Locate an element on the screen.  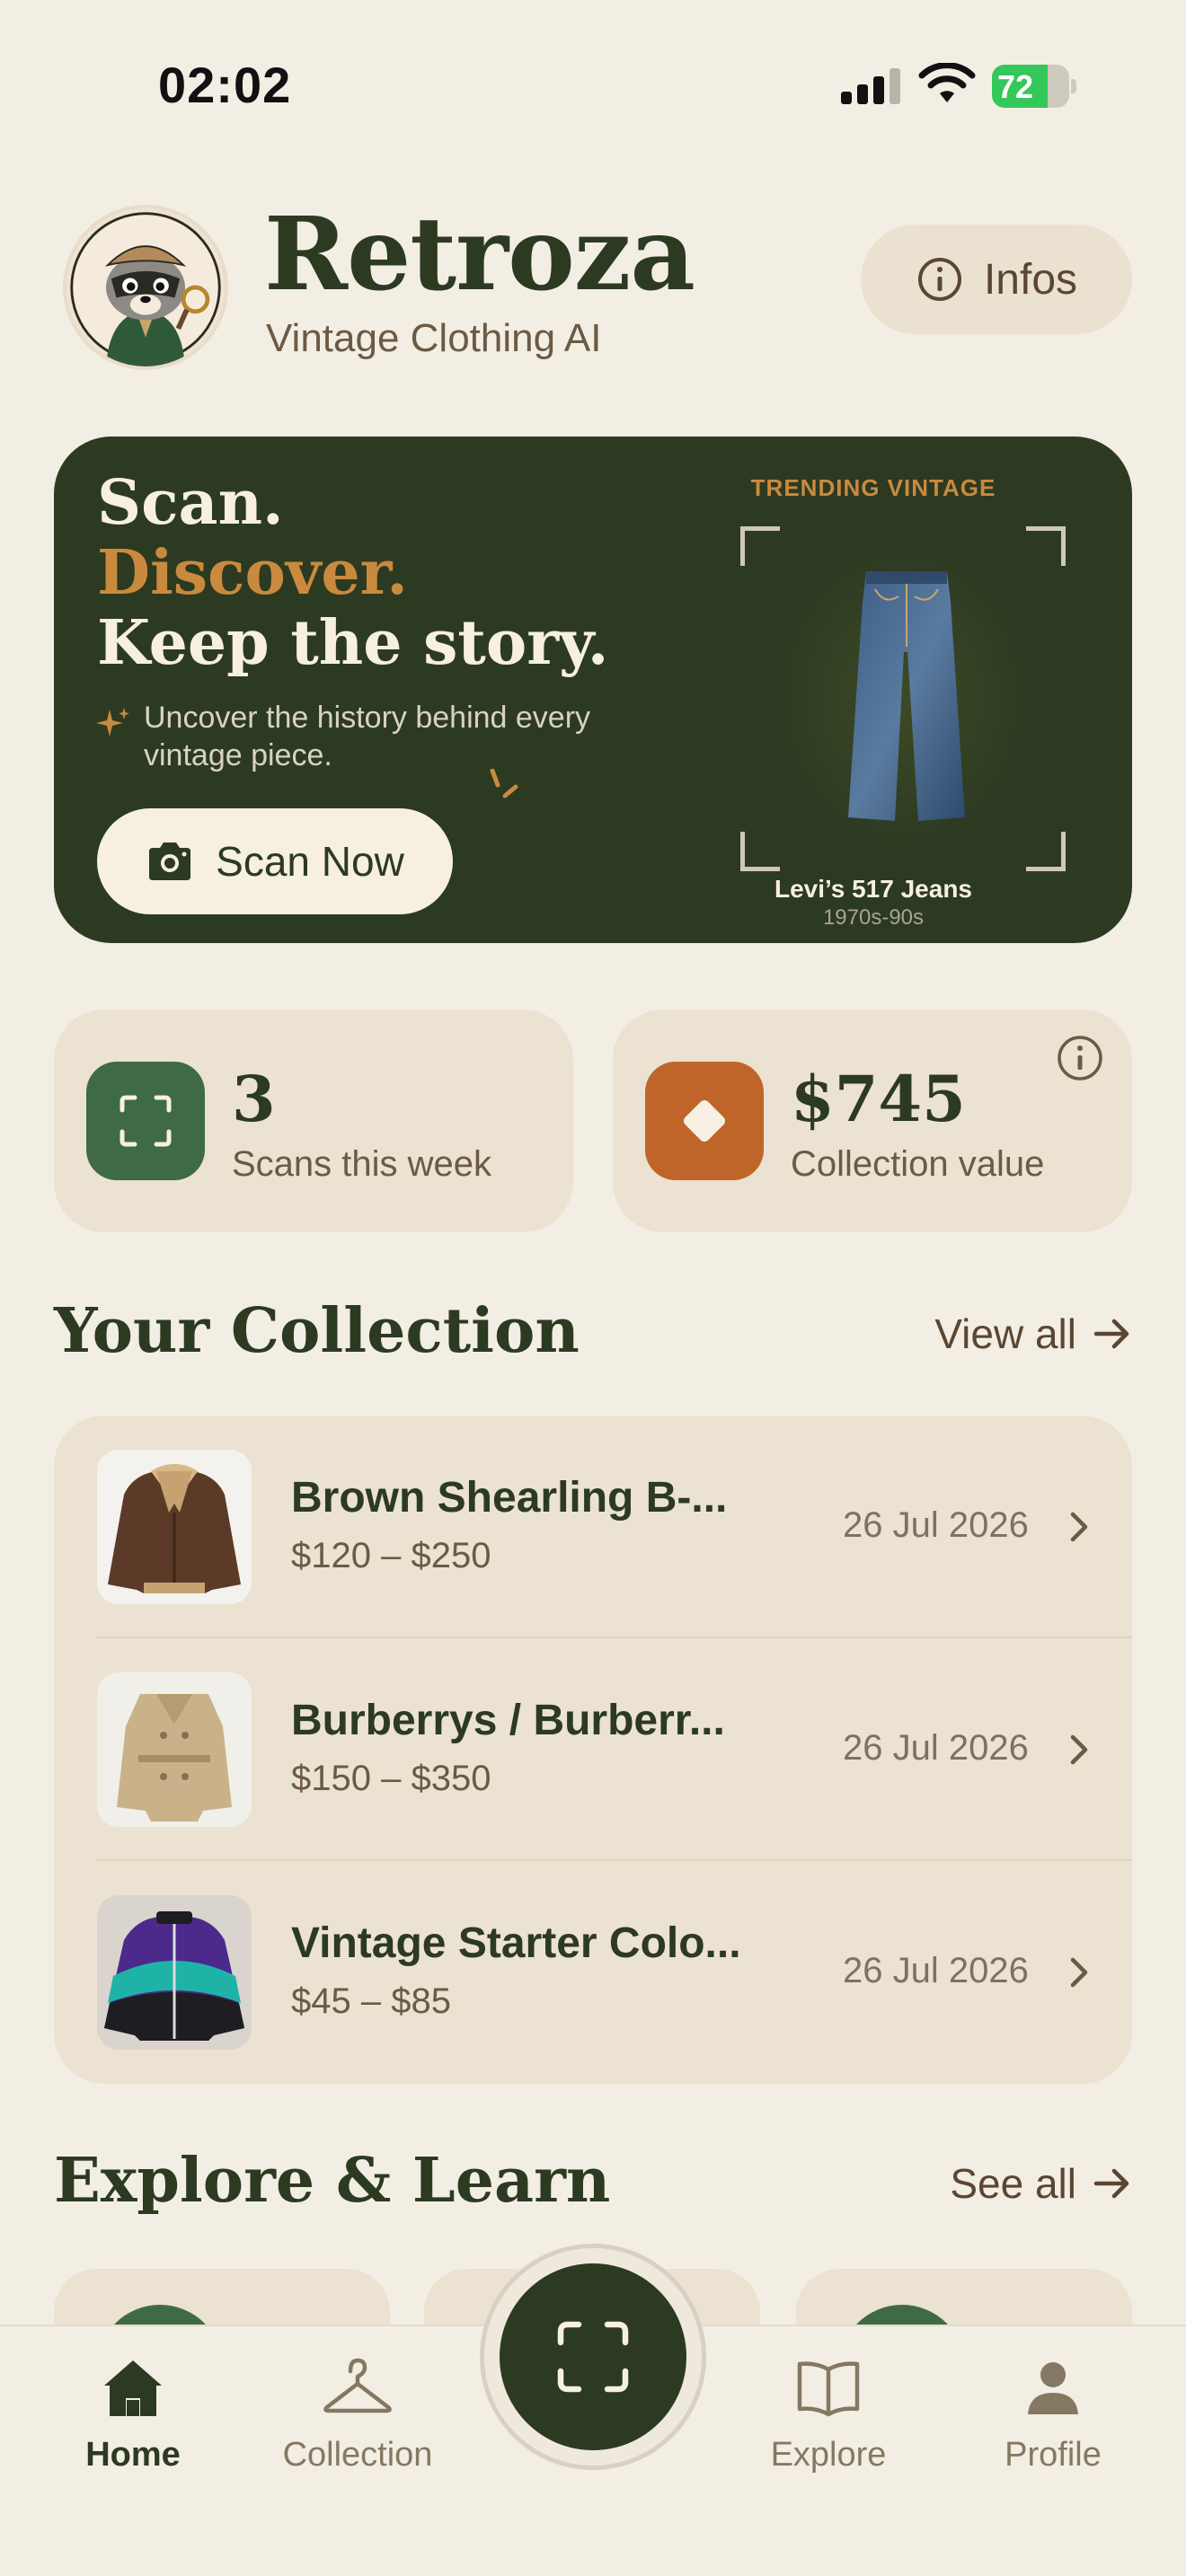
diamond-icon is located at coordinates (704, 1121).